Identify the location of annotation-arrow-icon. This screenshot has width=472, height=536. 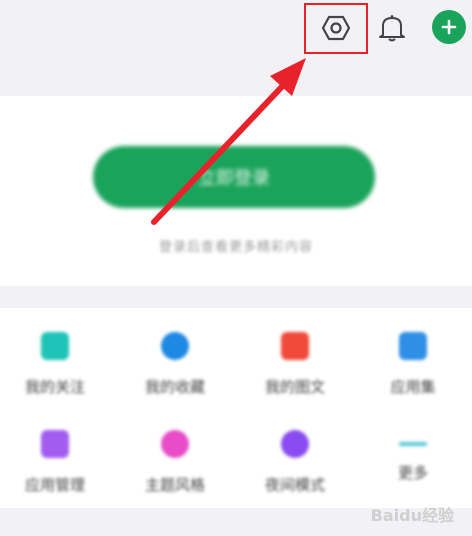
(228, 141).